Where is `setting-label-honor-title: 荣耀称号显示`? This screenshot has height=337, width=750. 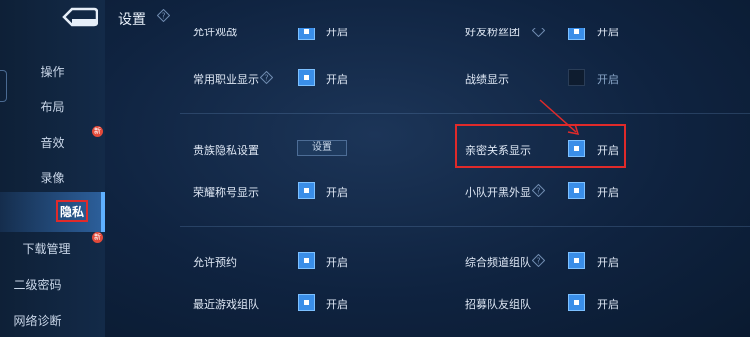
setting-label-honor-title: 荣耀称号显示 is located at coordinates (226, 192).